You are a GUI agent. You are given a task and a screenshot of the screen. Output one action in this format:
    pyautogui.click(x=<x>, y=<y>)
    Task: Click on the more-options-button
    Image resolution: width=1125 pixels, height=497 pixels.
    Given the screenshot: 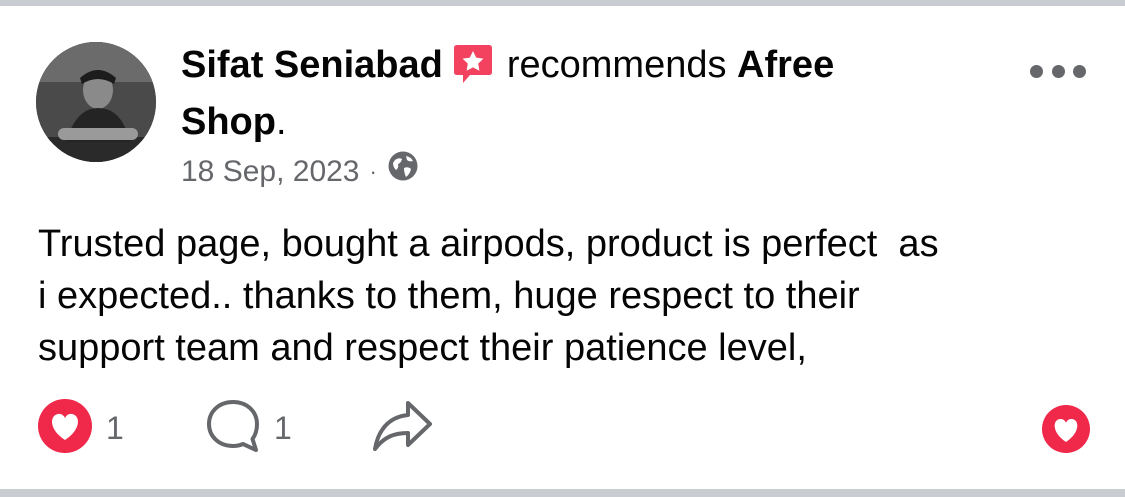 What is the action you would take?
    pyautogui.click(x=1058, y=71)
    